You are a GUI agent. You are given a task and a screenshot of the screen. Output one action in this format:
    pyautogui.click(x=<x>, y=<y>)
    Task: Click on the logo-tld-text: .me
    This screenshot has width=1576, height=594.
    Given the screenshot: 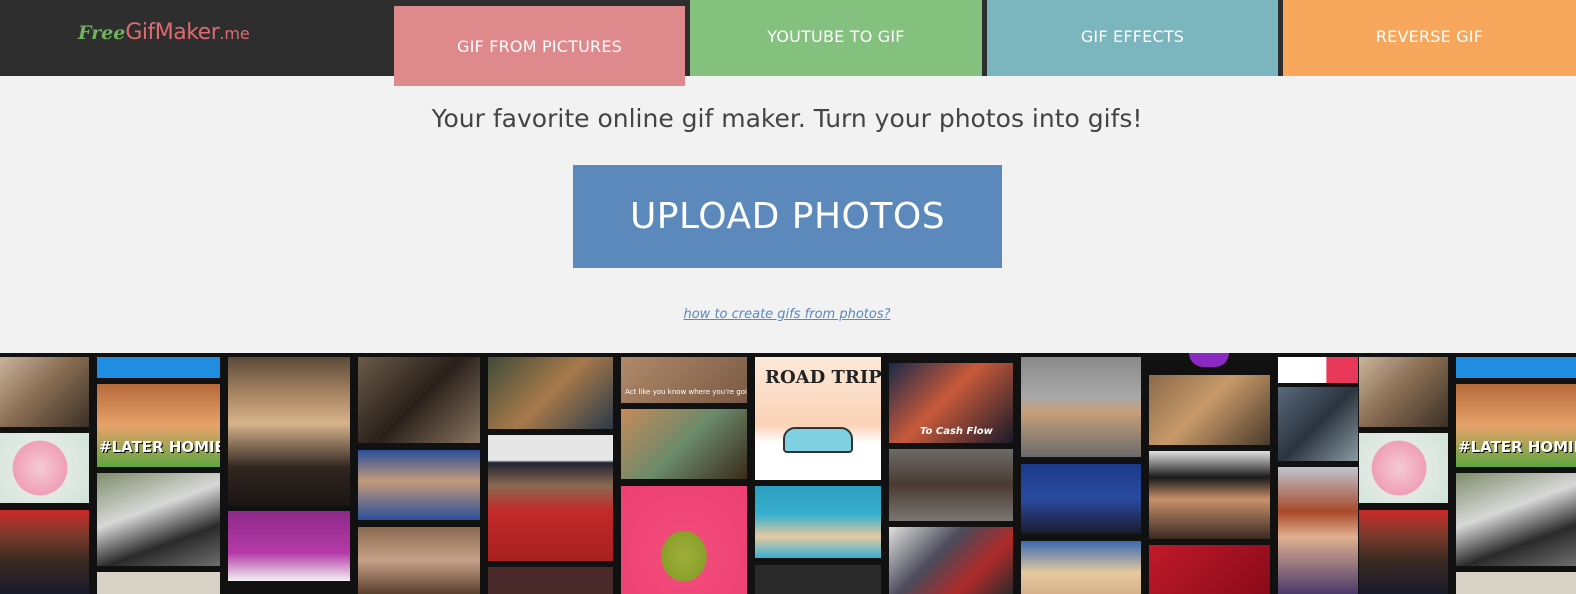 What is the action you would take?
    pyautogui.click(x=234, y=33)
    